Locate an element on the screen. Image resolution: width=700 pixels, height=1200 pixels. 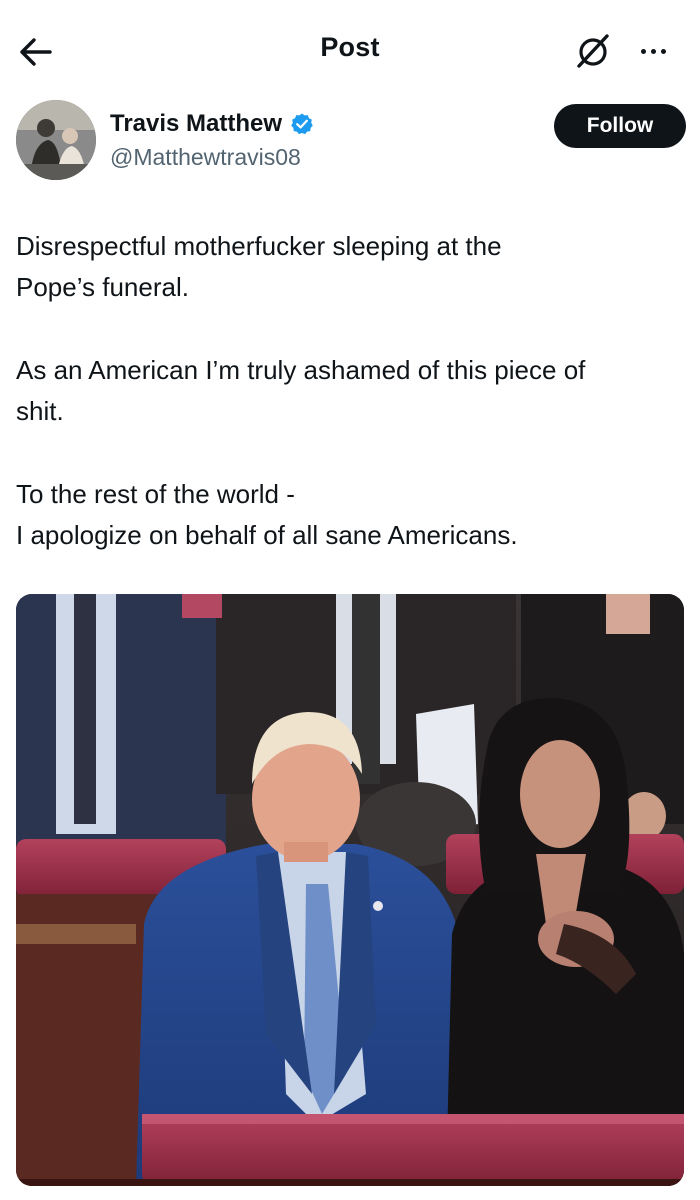
more-options-button is located at coordinates (653, 51).